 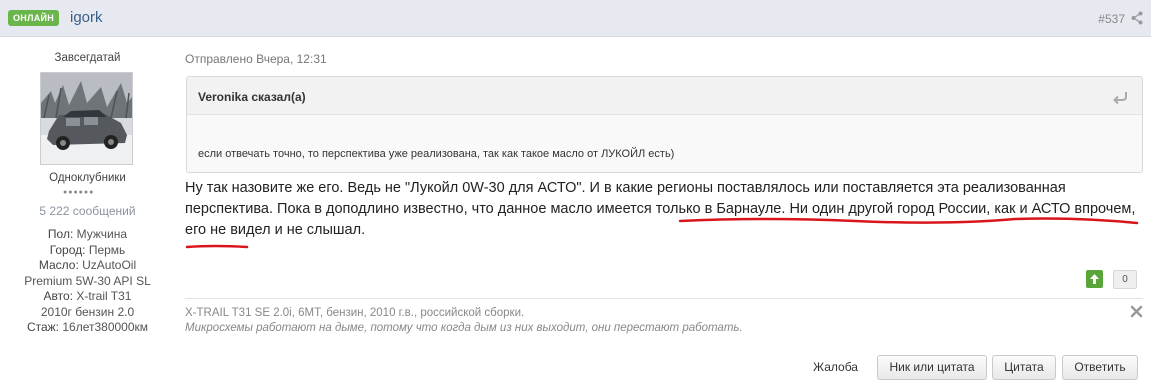 I want to click on nick-or-quote-button: Ник или цитата, so click(x=932, y=367).